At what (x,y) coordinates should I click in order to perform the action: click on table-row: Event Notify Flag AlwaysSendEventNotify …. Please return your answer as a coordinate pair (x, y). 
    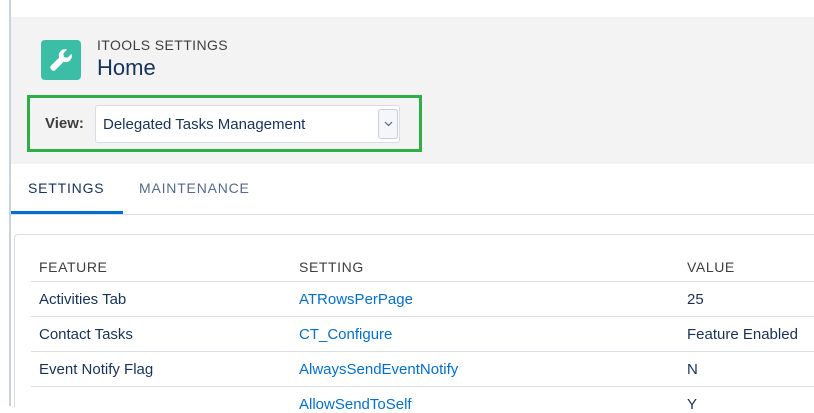
    Looking at the image, I should click on (422, 369).